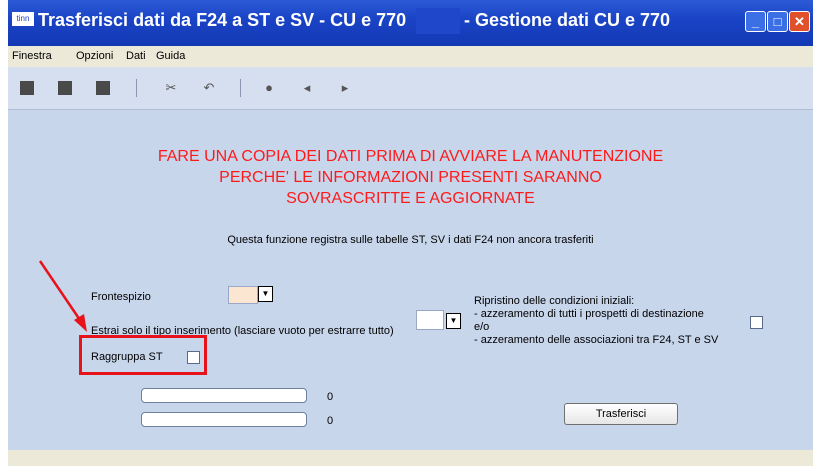 This screenshot has width=813, height=466. I want to click on window-subtitle: - Gestione dati CU e 770, so click(567, 20).